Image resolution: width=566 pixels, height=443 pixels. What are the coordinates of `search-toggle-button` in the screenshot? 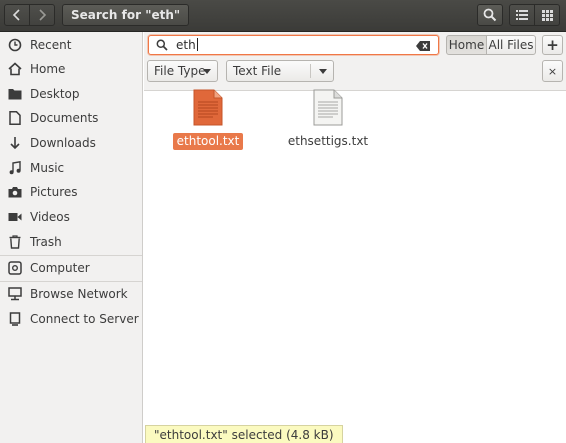 It's located at (490, 15).